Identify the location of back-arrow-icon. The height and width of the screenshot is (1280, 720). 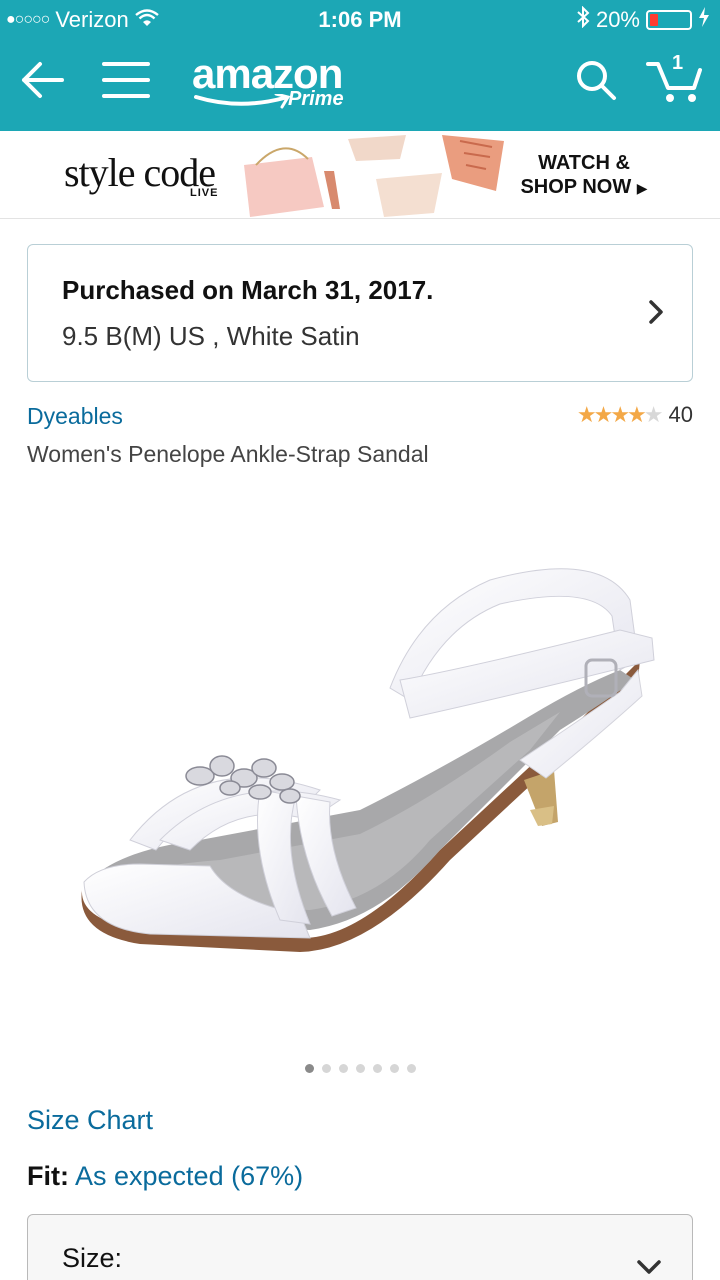
(42, 82).